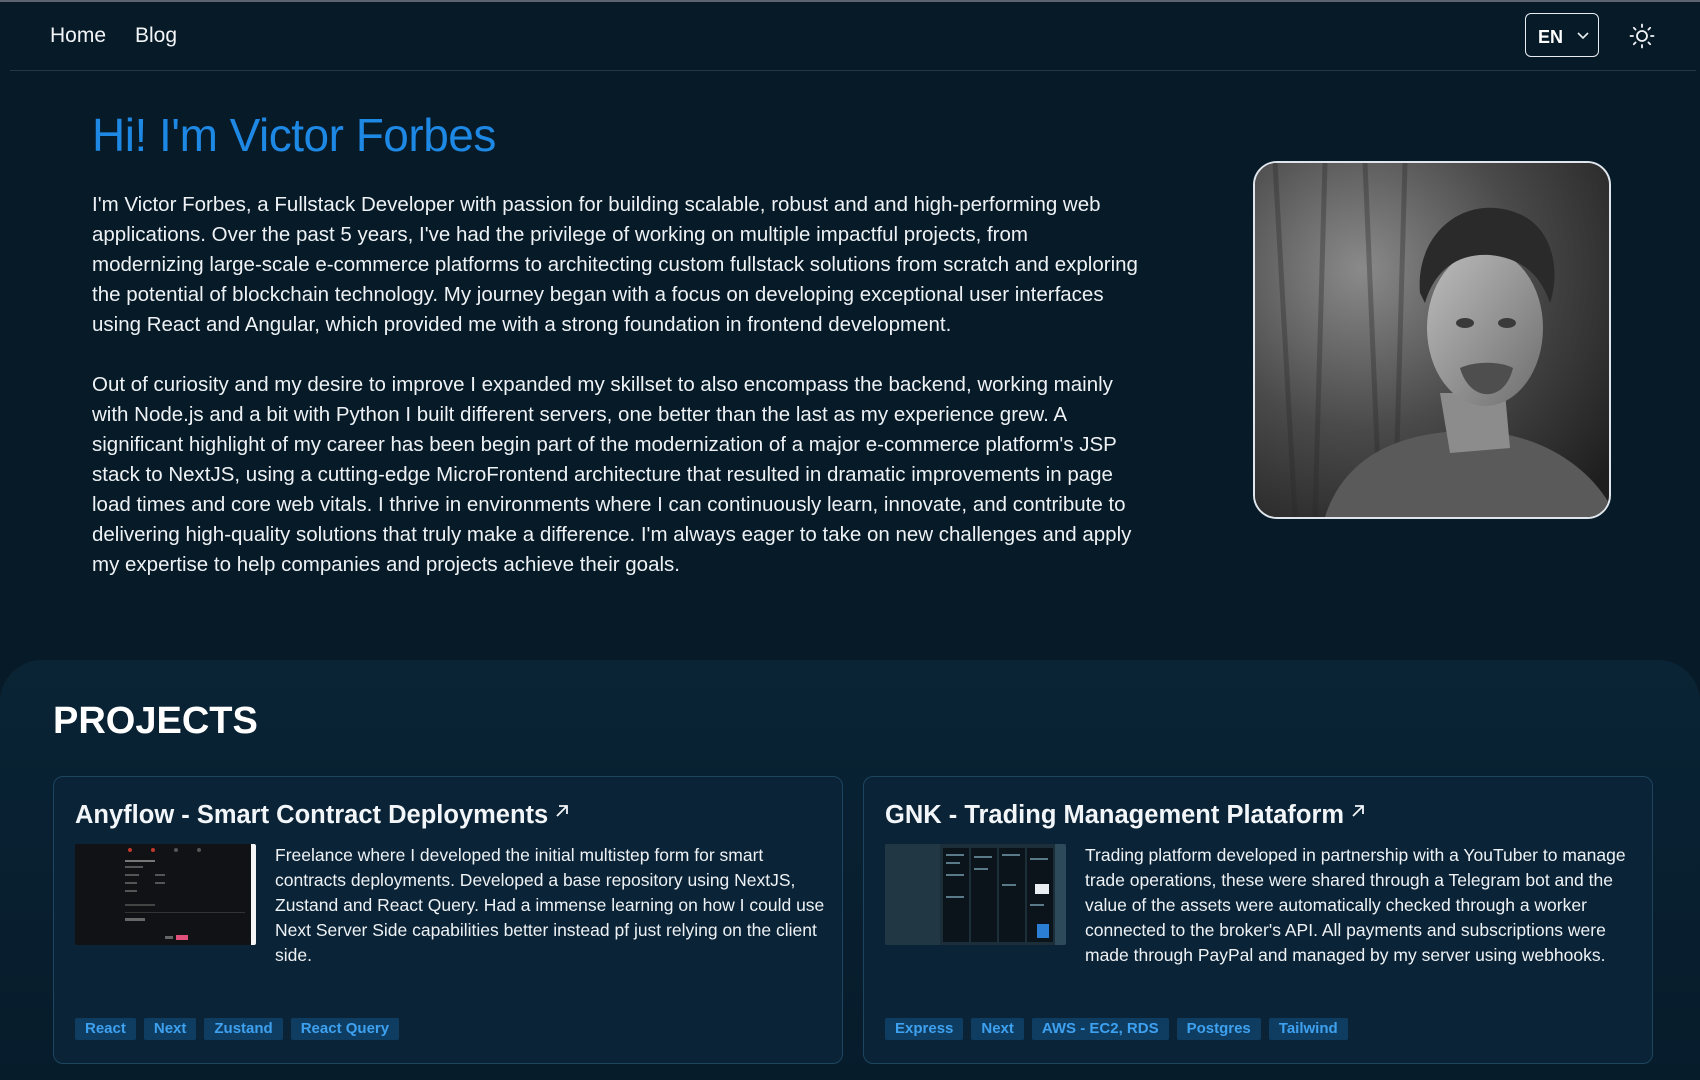  I want to click on nav-blog-link: Blog, so click(156, 36).